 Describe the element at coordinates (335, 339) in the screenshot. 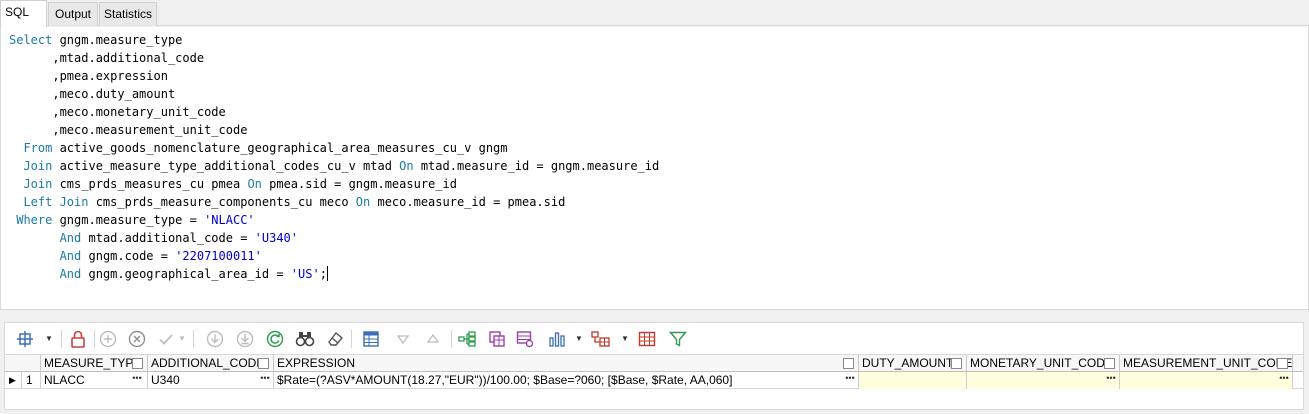

I see `clear-icon` at that location.